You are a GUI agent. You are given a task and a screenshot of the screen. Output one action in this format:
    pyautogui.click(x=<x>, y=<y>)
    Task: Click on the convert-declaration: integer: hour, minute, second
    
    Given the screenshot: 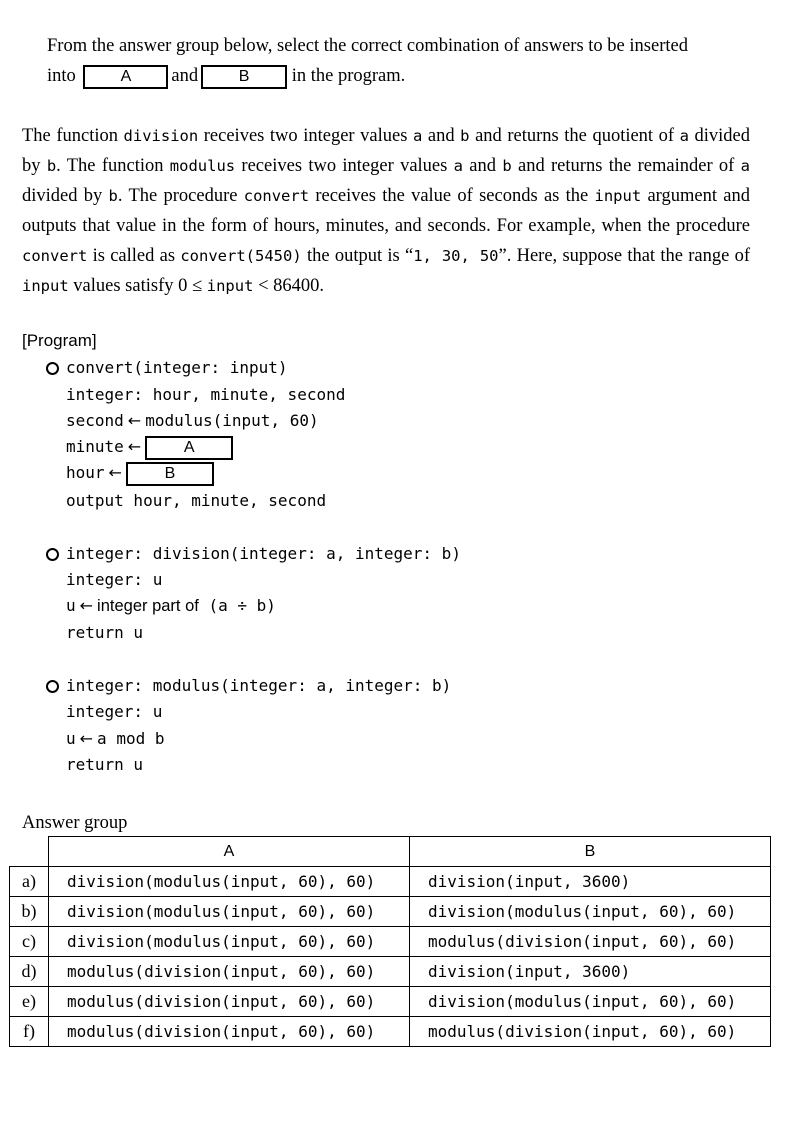 What is the action you would take?
    pyautogui.click(x=206, y=394)
    